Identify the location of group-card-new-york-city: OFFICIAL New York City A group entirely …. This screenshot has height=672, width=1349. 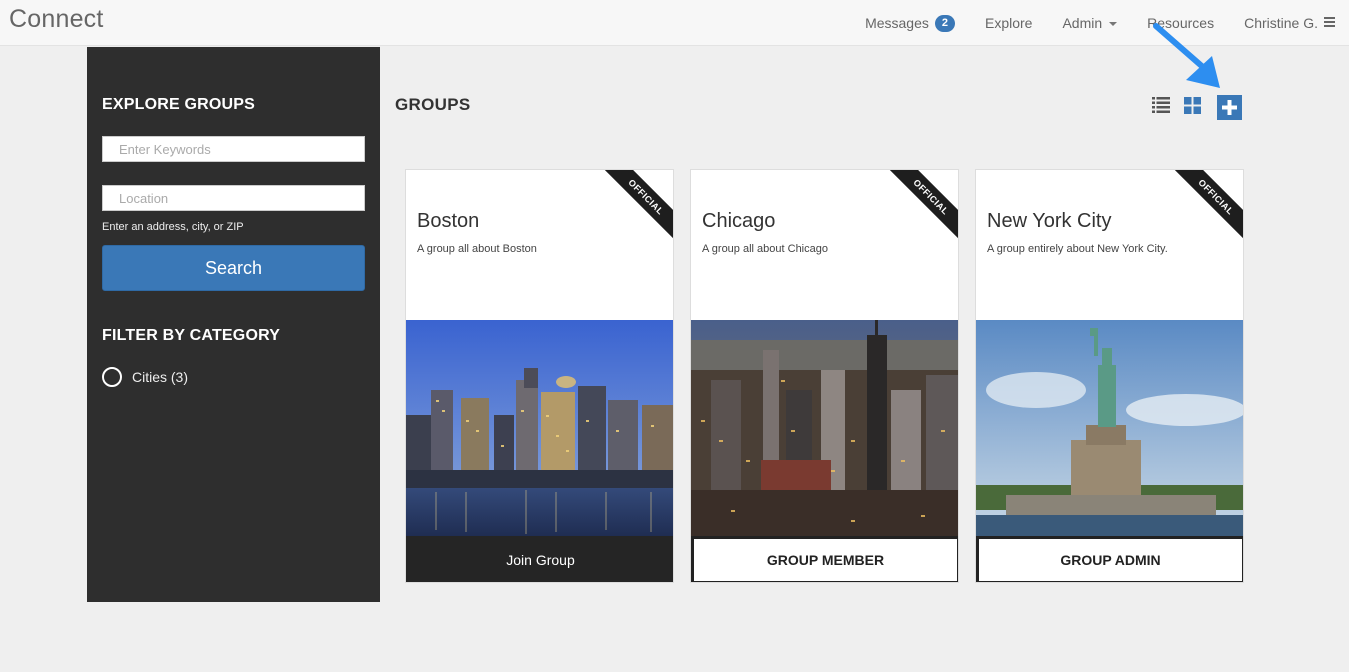
(1109, 376).